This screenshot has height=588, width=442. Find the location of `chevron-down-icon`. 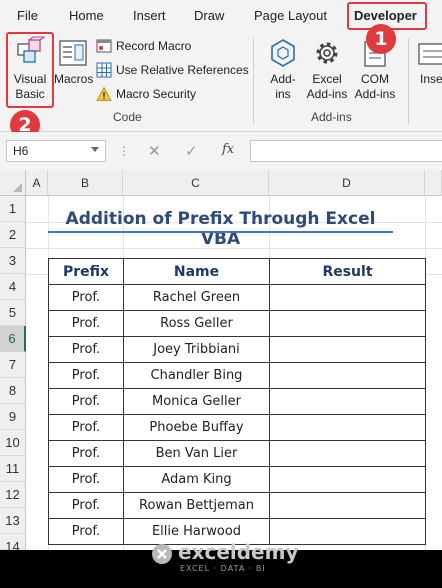

chevron-down-icon is located at coordinates (95, 149).